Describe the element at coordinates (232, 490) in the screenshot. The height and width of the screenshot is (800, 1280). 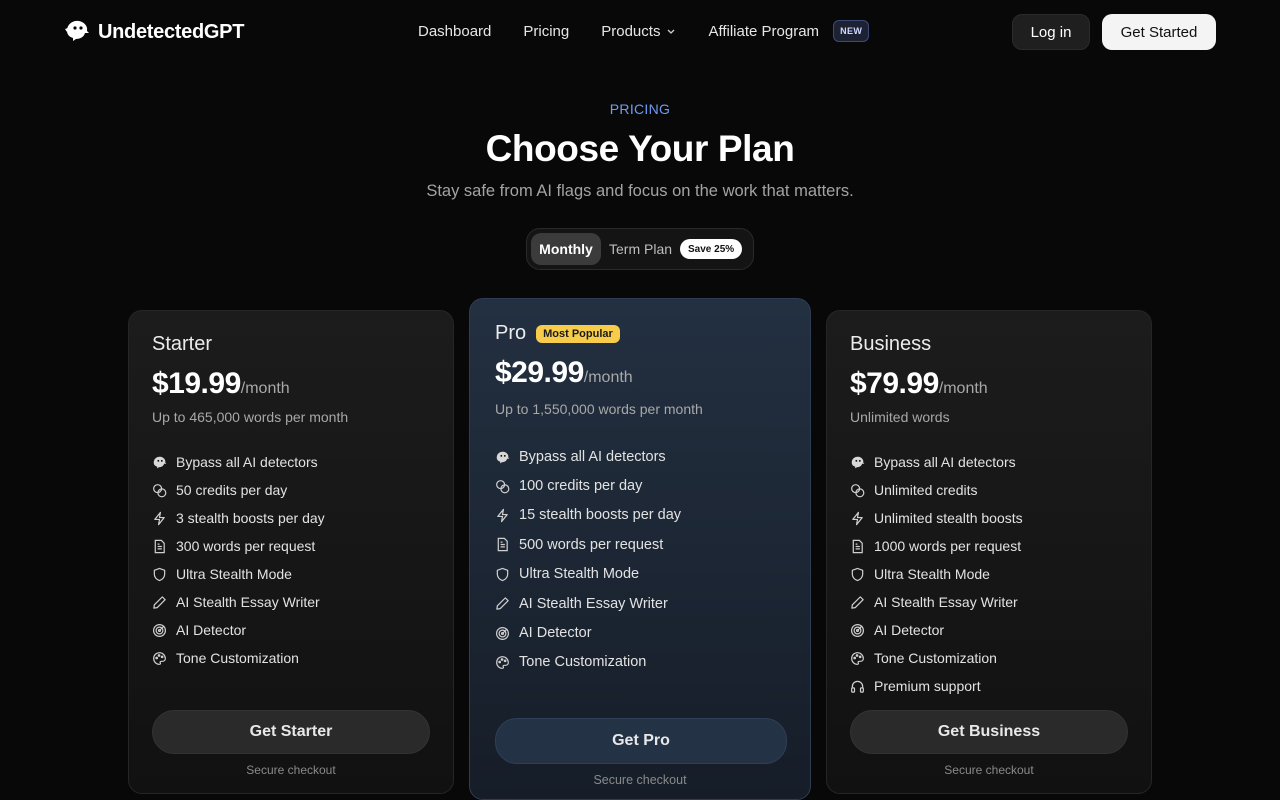
I see `feature-text: 50 credits per day` at that location.